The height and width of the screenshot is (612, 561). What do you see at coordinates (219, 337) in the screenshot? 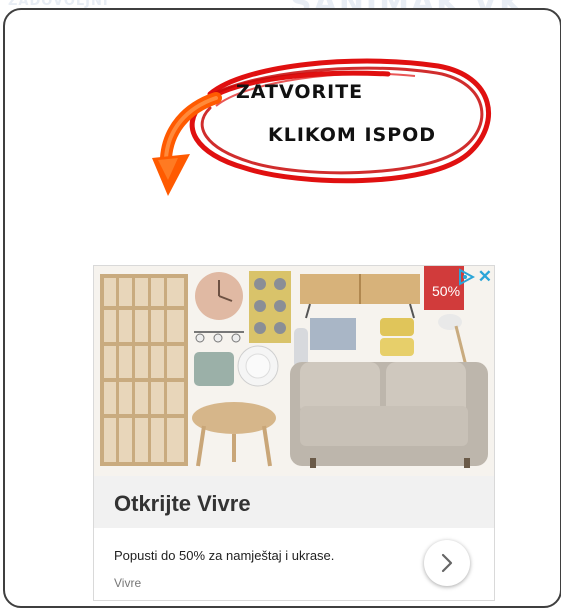
I see `hooks-graphic` at bounding box center [219, 337].